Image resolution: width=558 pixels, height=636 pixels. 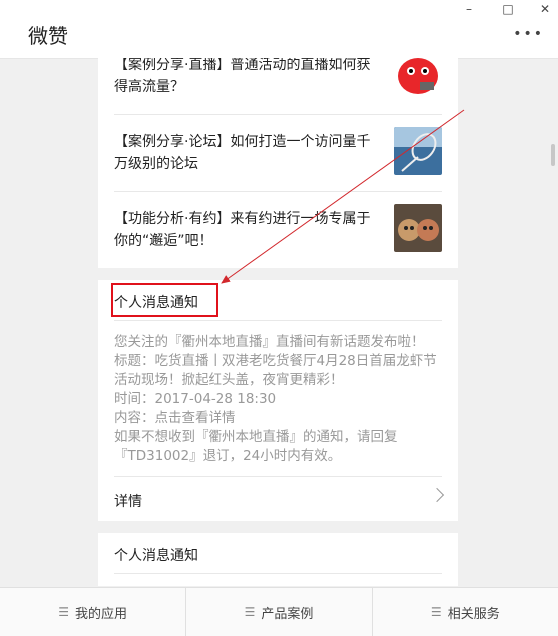 I want to click on article-title: 【案例分享·直播】普通活动的直播如何获得高流量？, so click(x=242, y=76).